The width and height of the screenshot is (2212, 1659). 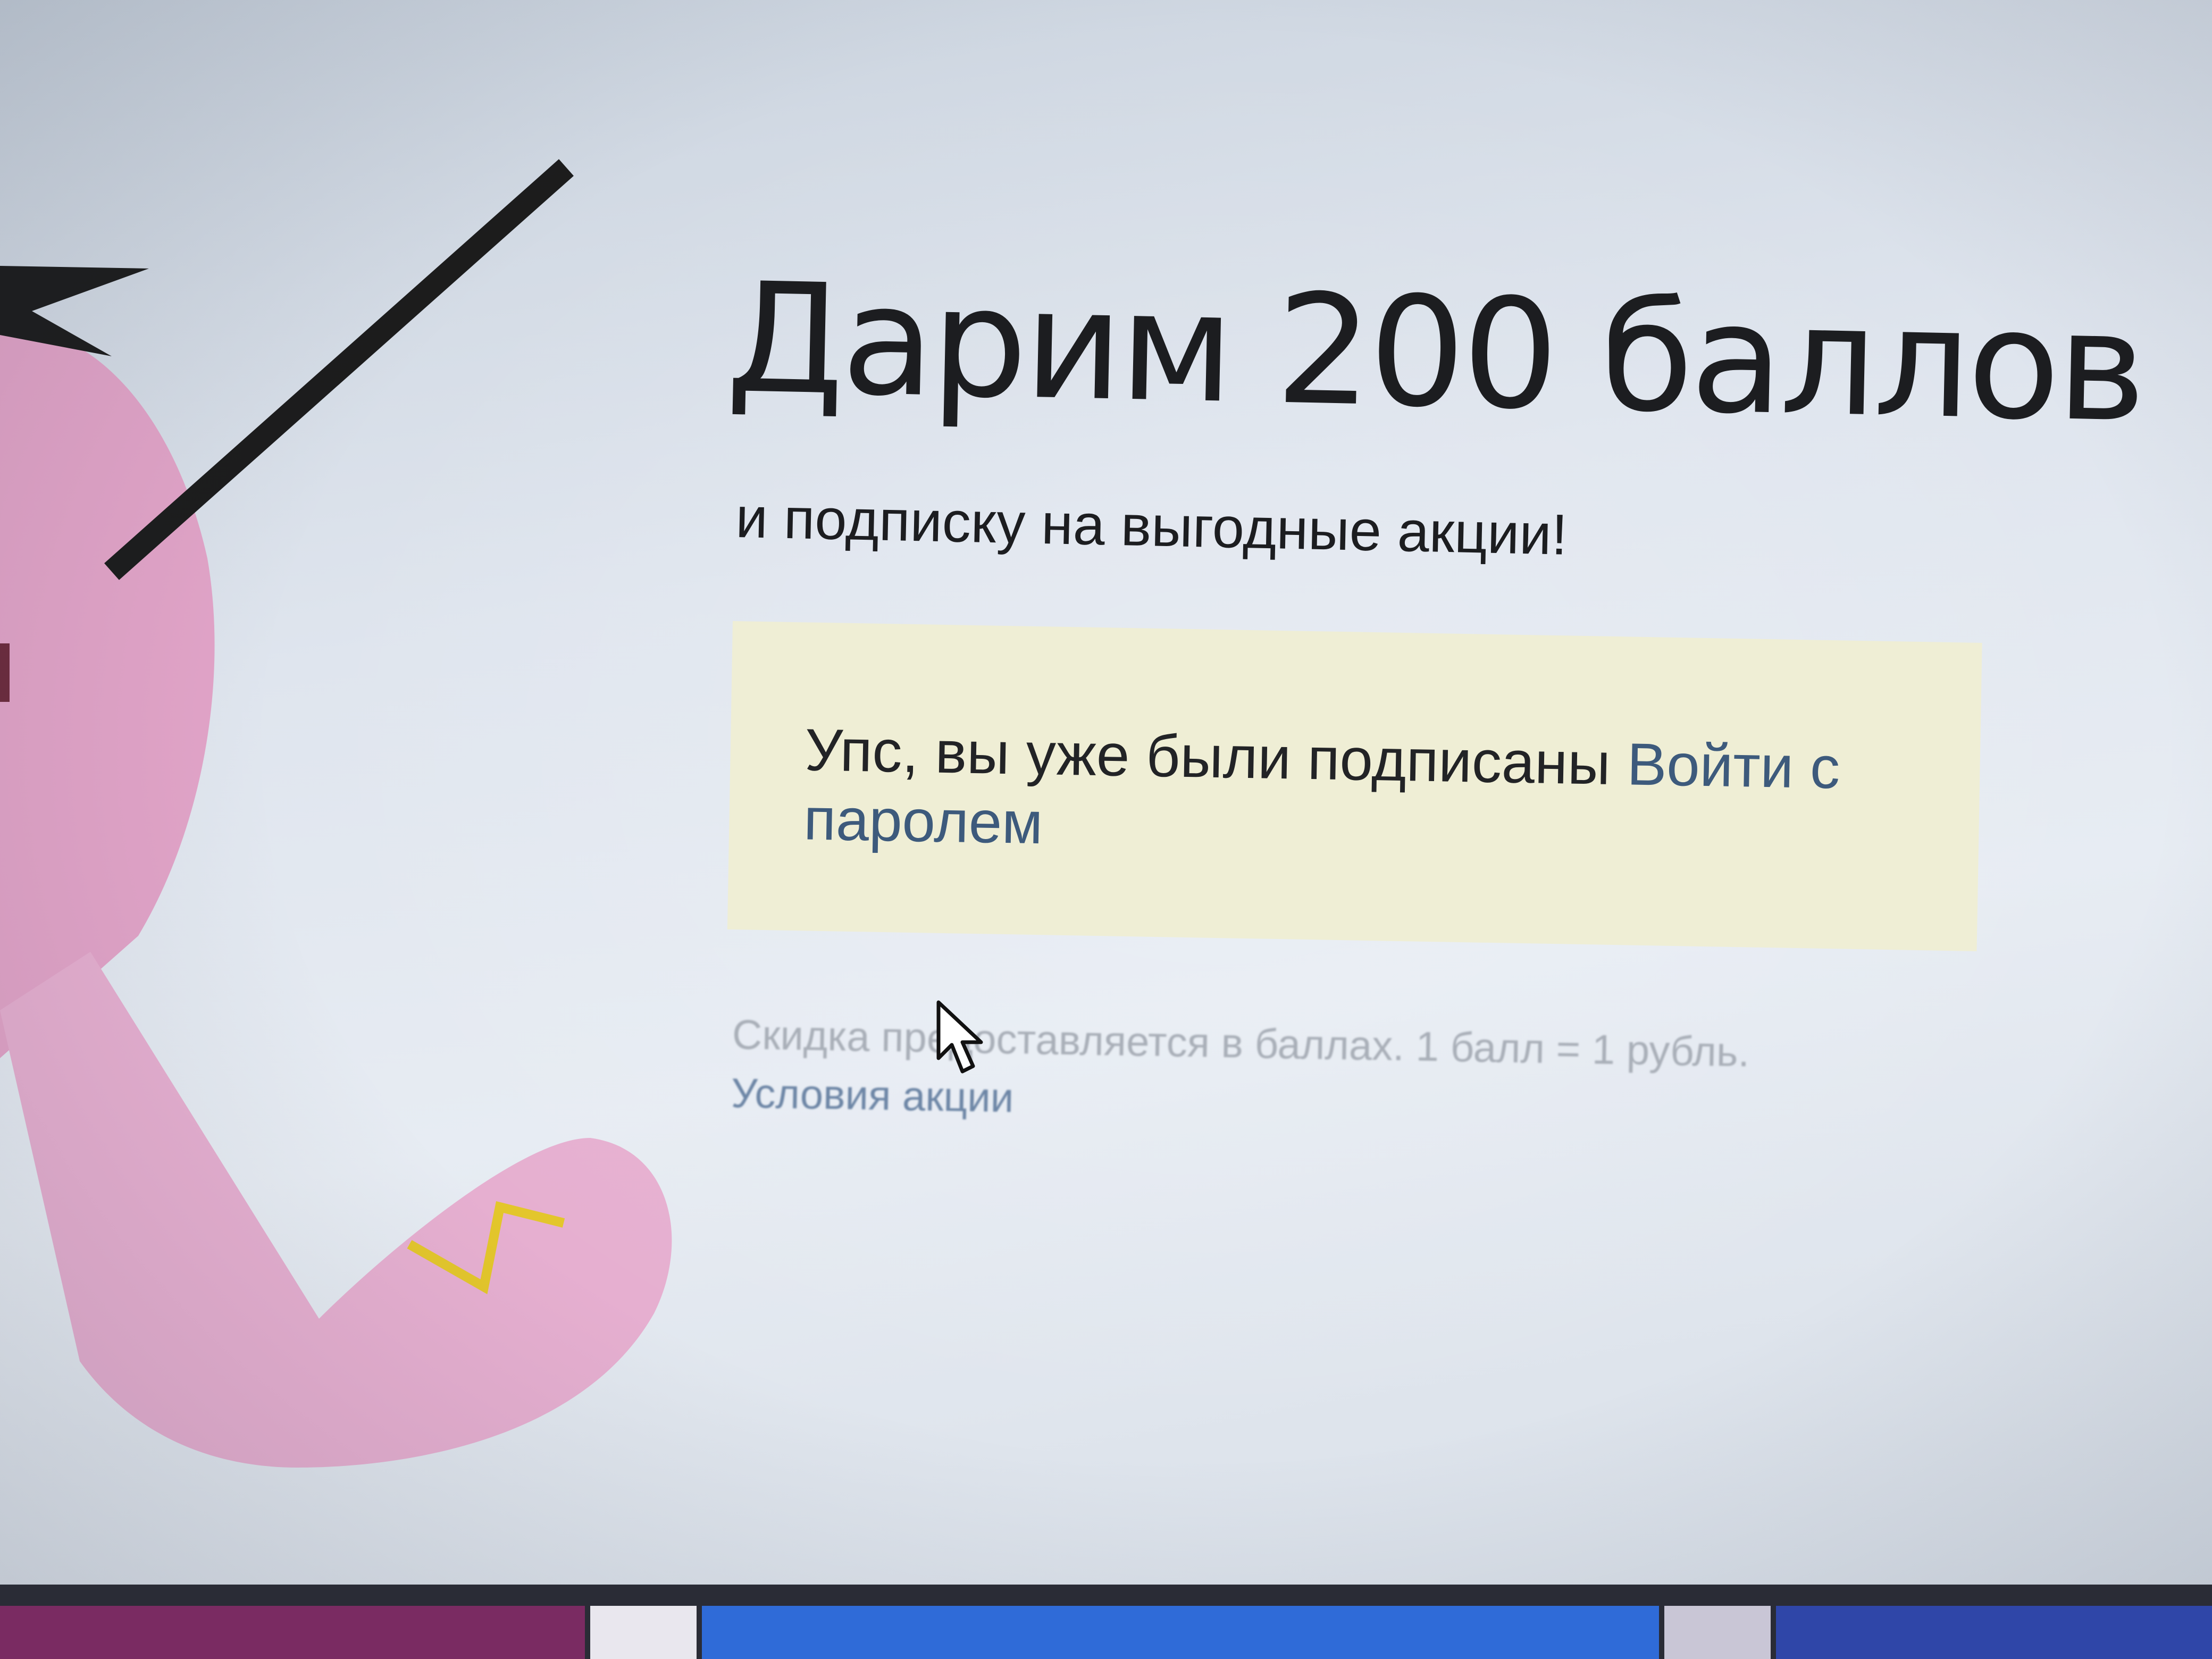 I want to click on promo-subtitle: и подписку на выгодные акции!, so click(x=1152, y=525).